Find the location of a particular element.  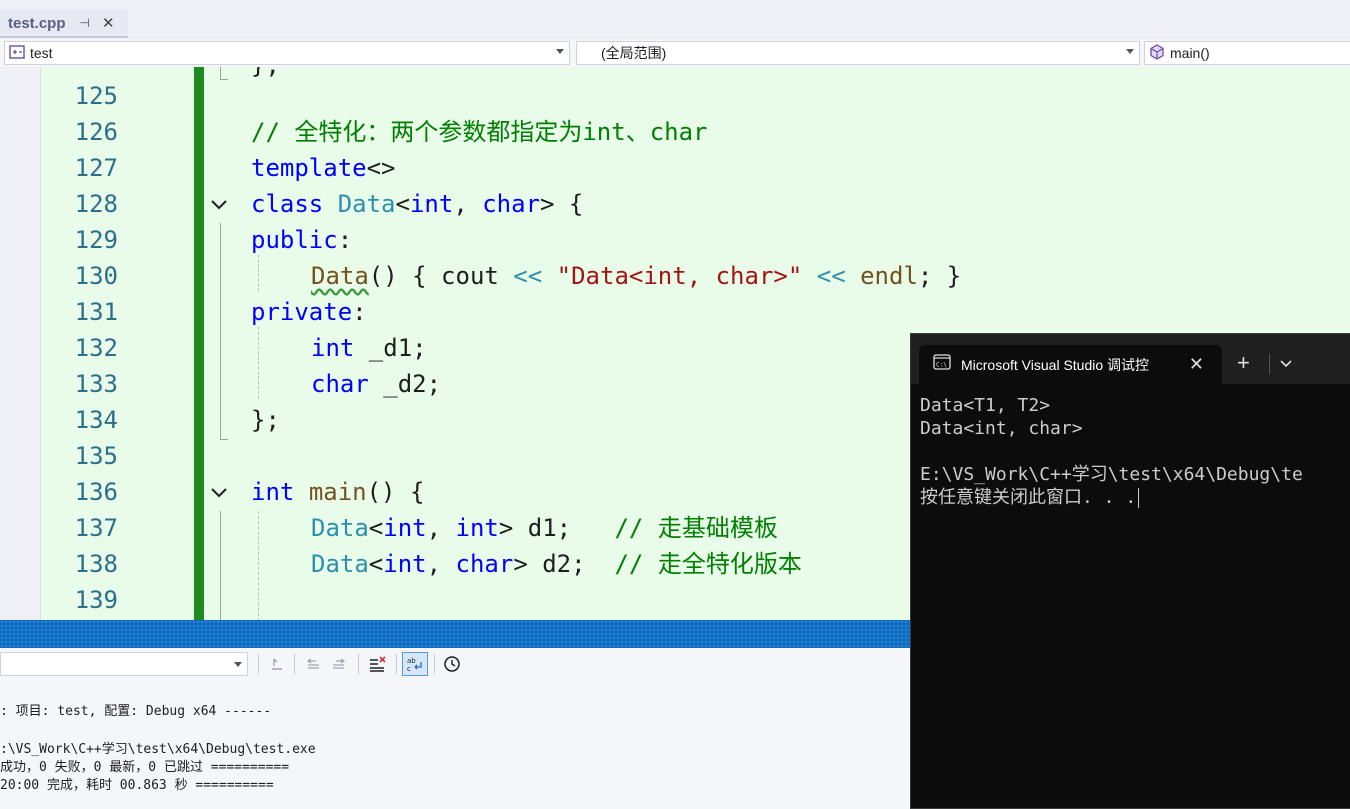

line-number: 129 is located at coordinates (96, 240).